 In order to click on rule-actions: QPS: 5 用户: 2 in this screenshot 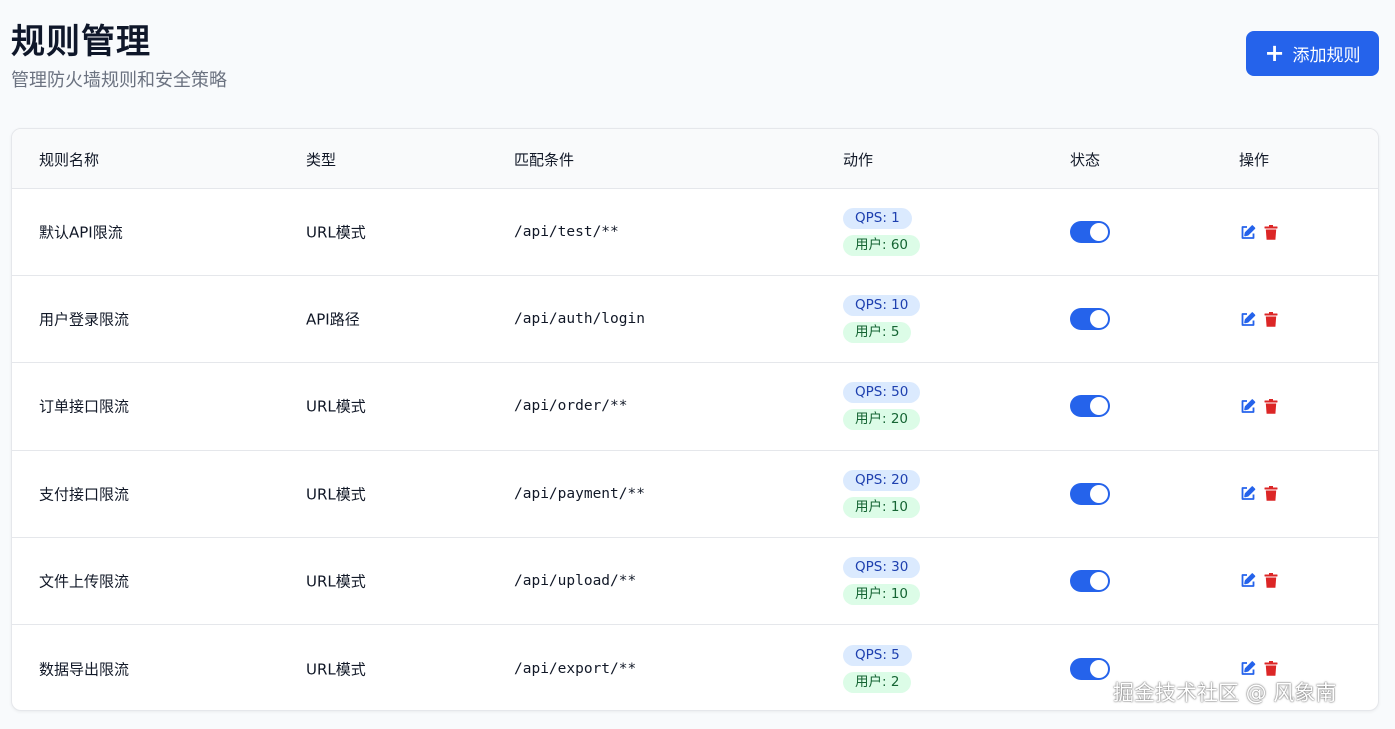, I will do `click(877, 668)`.